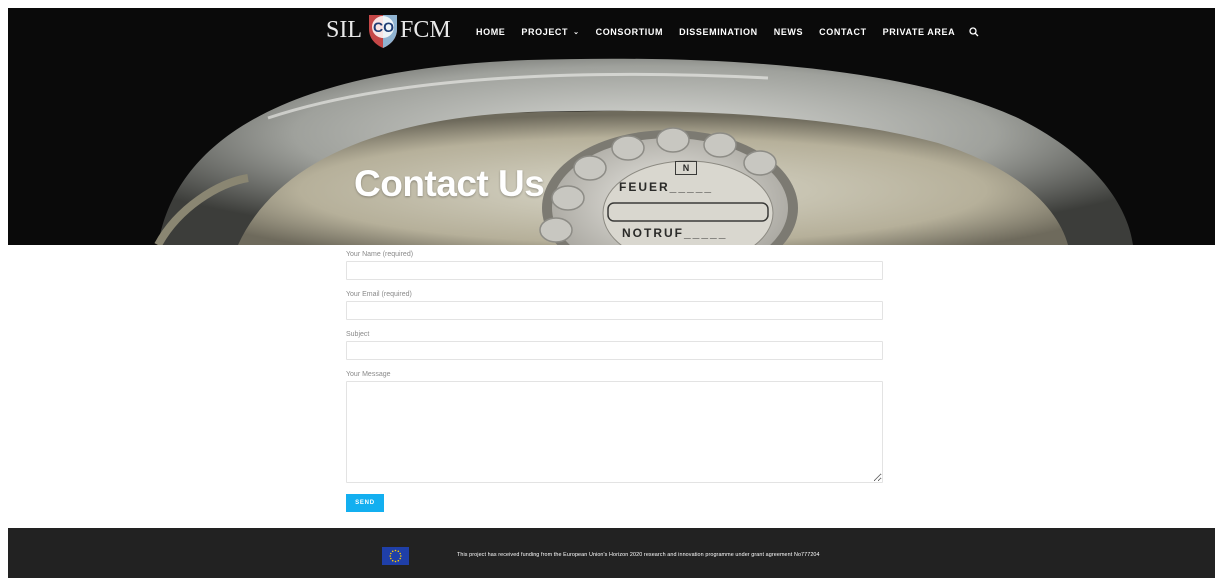 The width and height of the screenshot is (1215, 578). I want to click on nav-item-private-area: PRIVATE AREA, so click(919, 32).